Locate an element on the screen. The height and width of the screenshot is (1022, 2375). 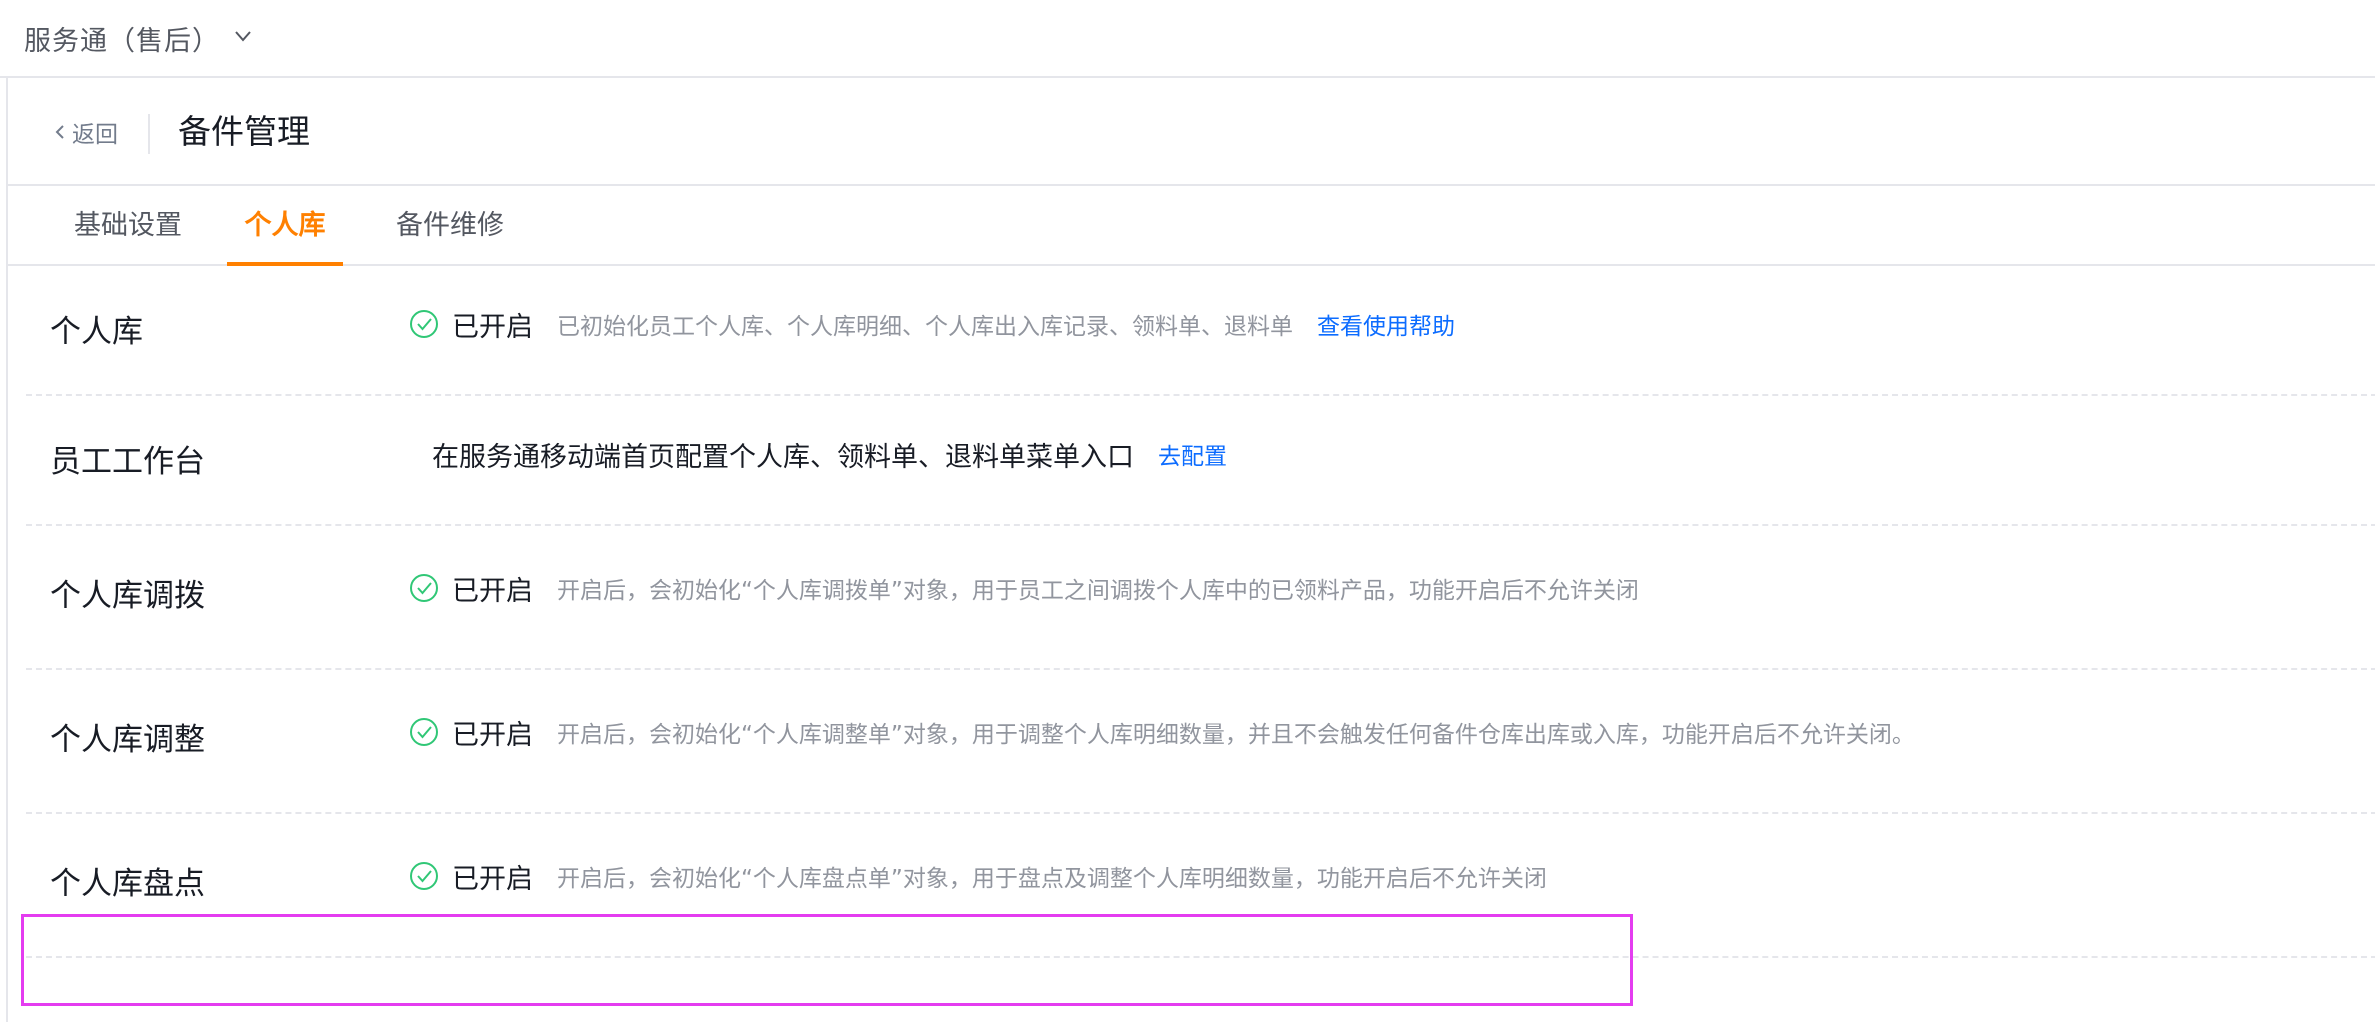
configure-link: 去配置 is located at coordinates (1192, 454).